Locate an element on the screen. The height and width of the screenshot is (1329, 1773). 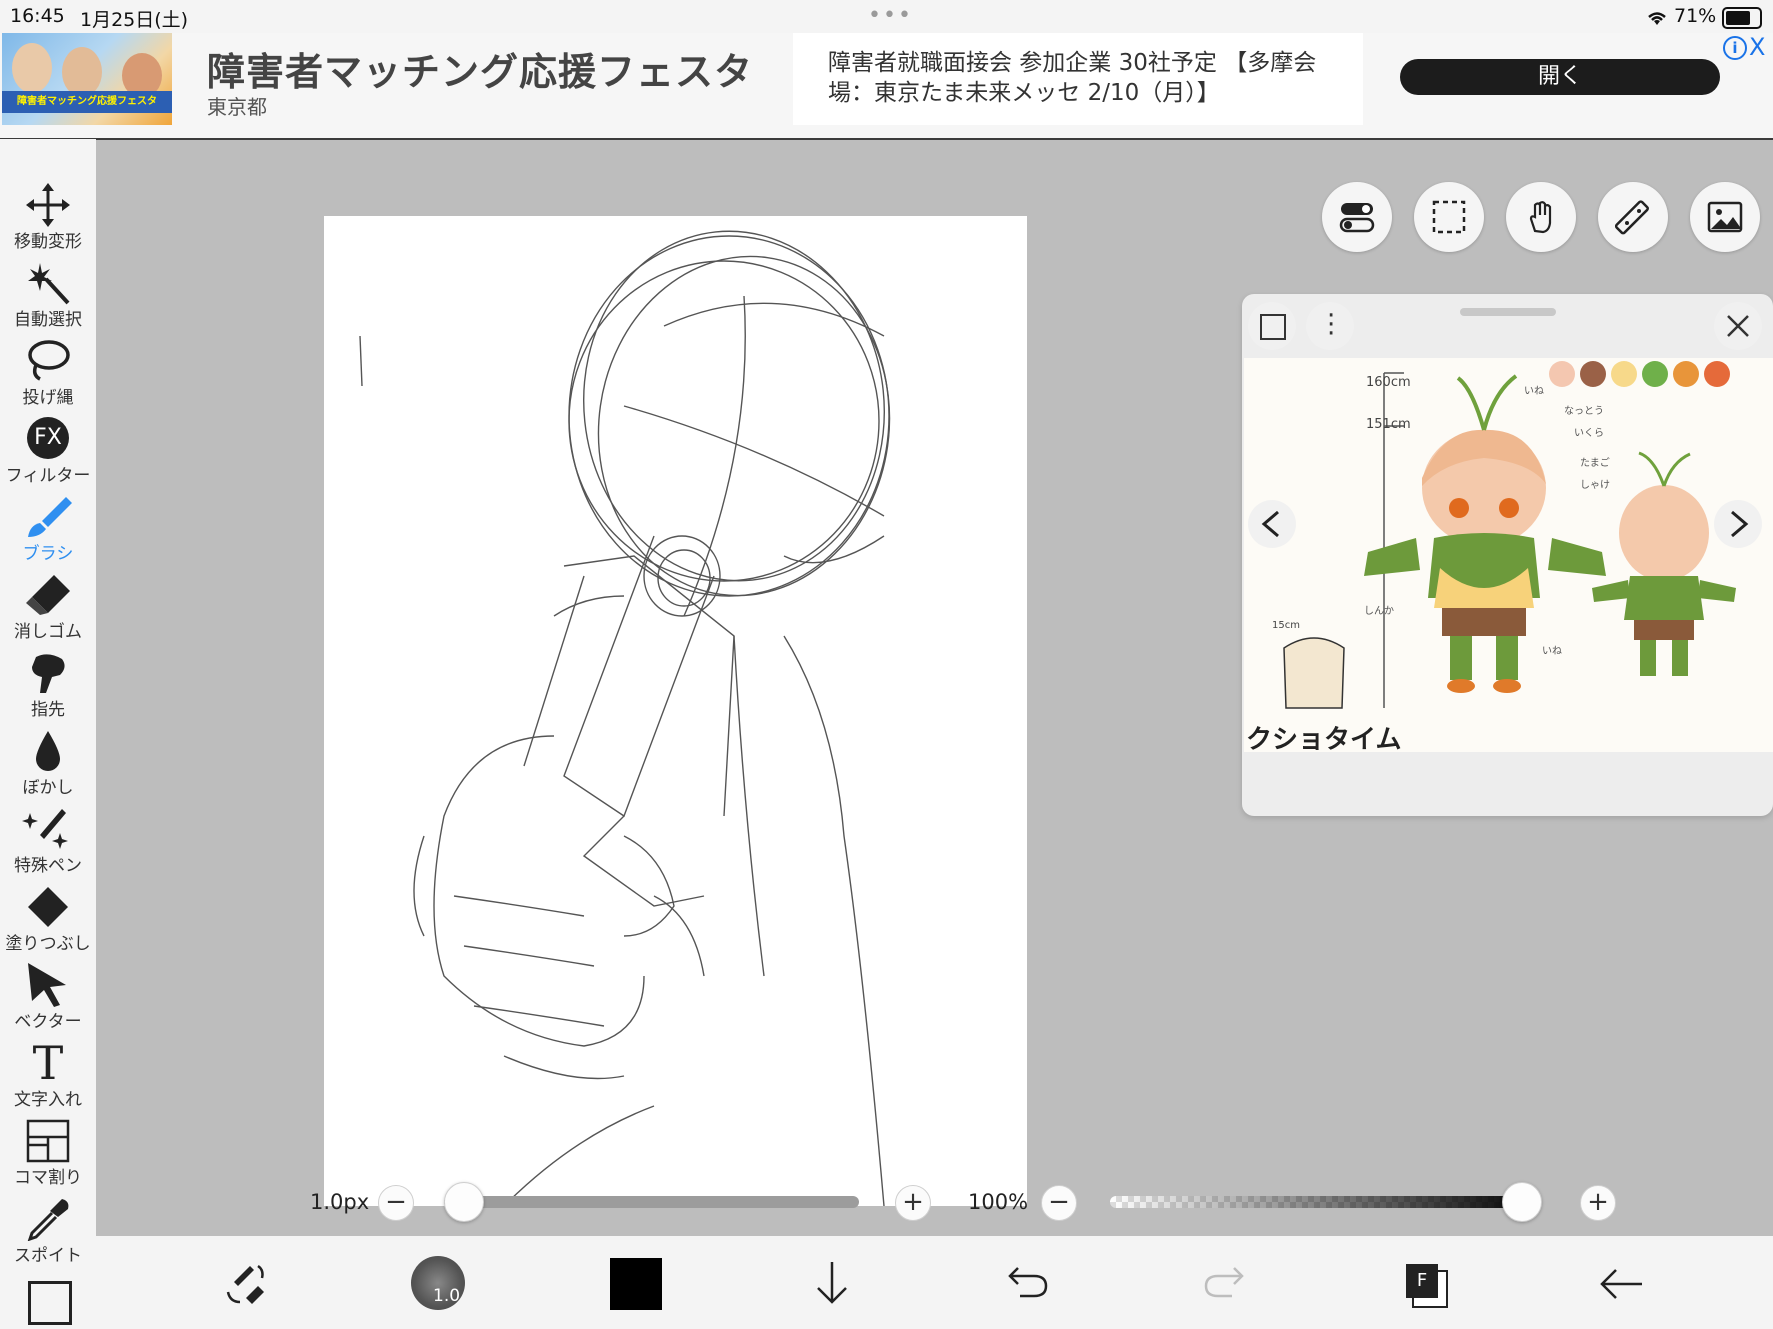
opacity-slider-thumb is located at coordinates (1522, 1202).